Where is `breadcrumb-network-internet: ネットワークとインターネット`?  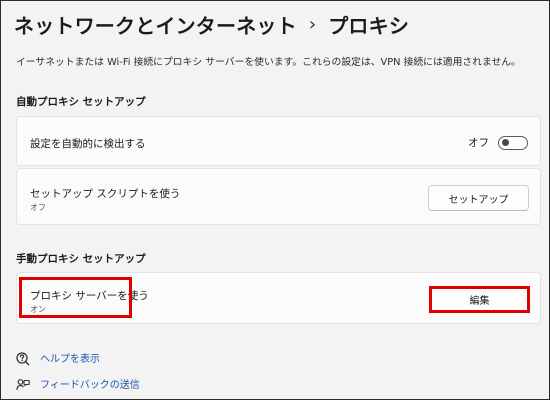
breadcrumb-network-internet: ネットワークとインターネット is located at coordinates (155, 24).